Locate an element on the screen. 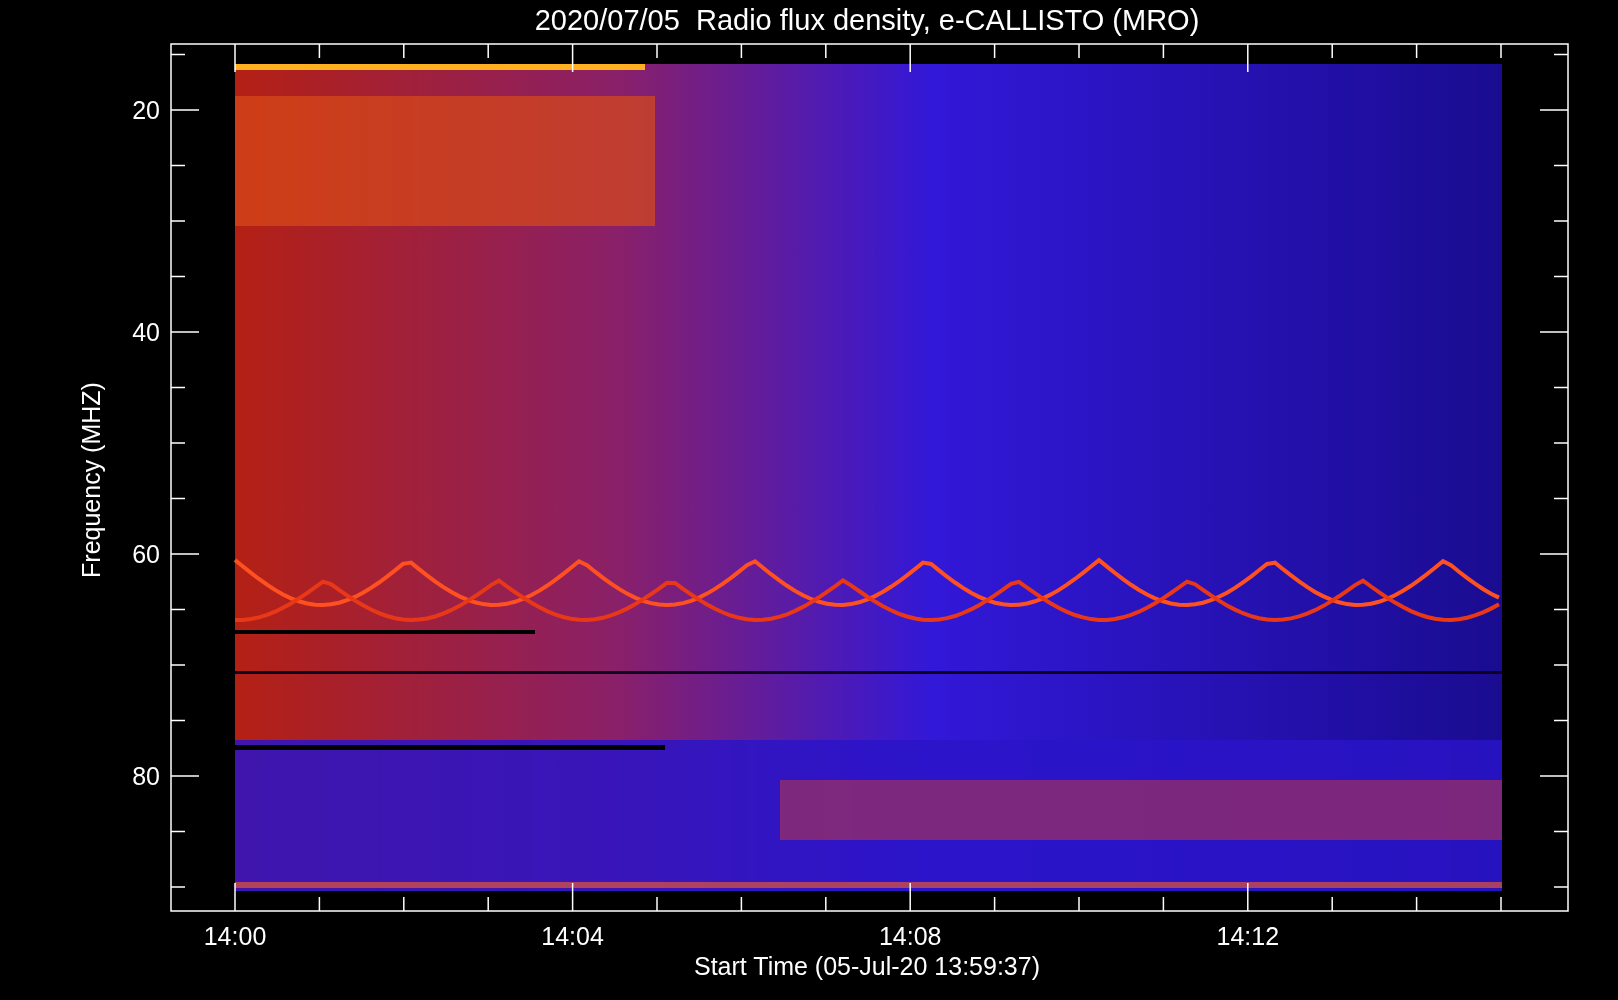  y-tick-label: 80 is located at coordinates (146, 776).